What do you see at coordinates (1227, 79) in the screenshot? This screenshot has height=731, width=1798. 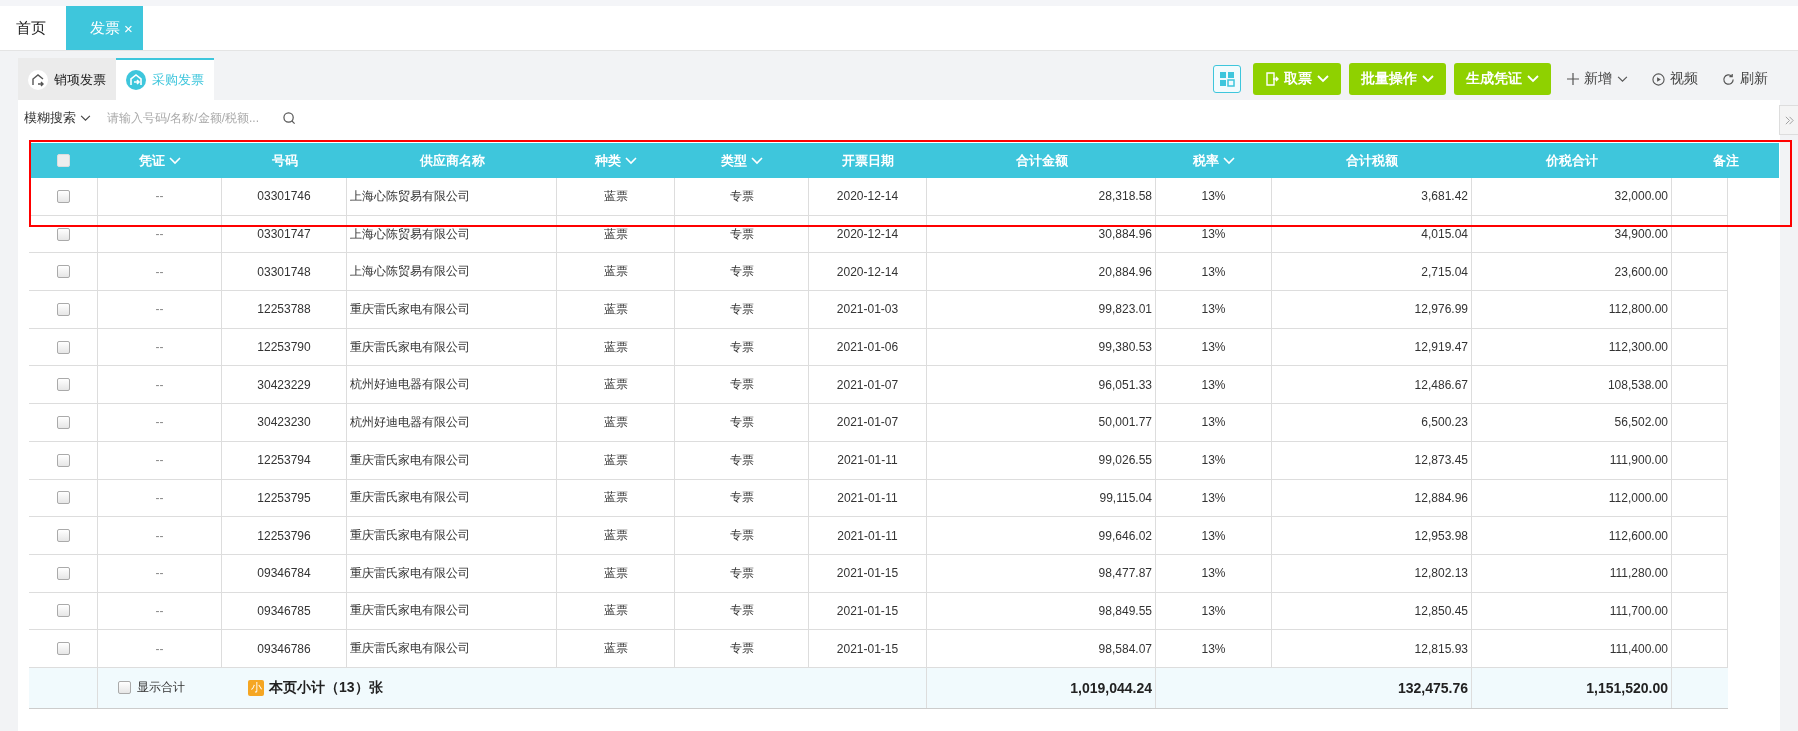 I see `layout-button` at bounding box center [1227, 79].